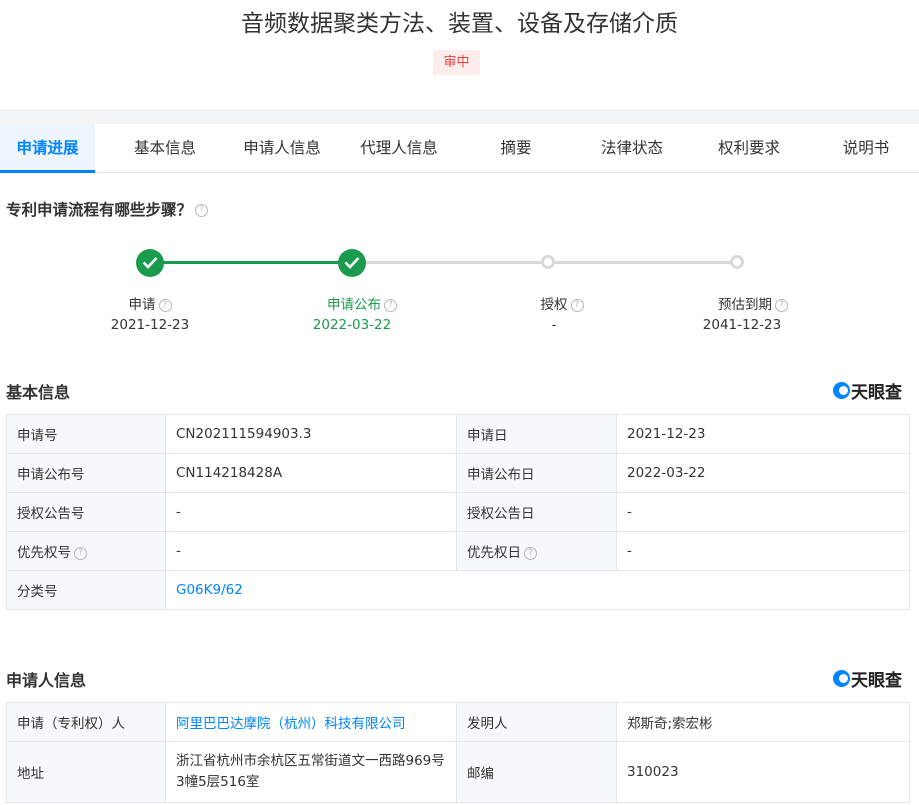 Image resolution: width=919 pixels, height=805 pixels. What do you see at coordinates (86, 512) in the screenshot?
I see `field-label: 授权公告号` at bounding box center [86, 512].